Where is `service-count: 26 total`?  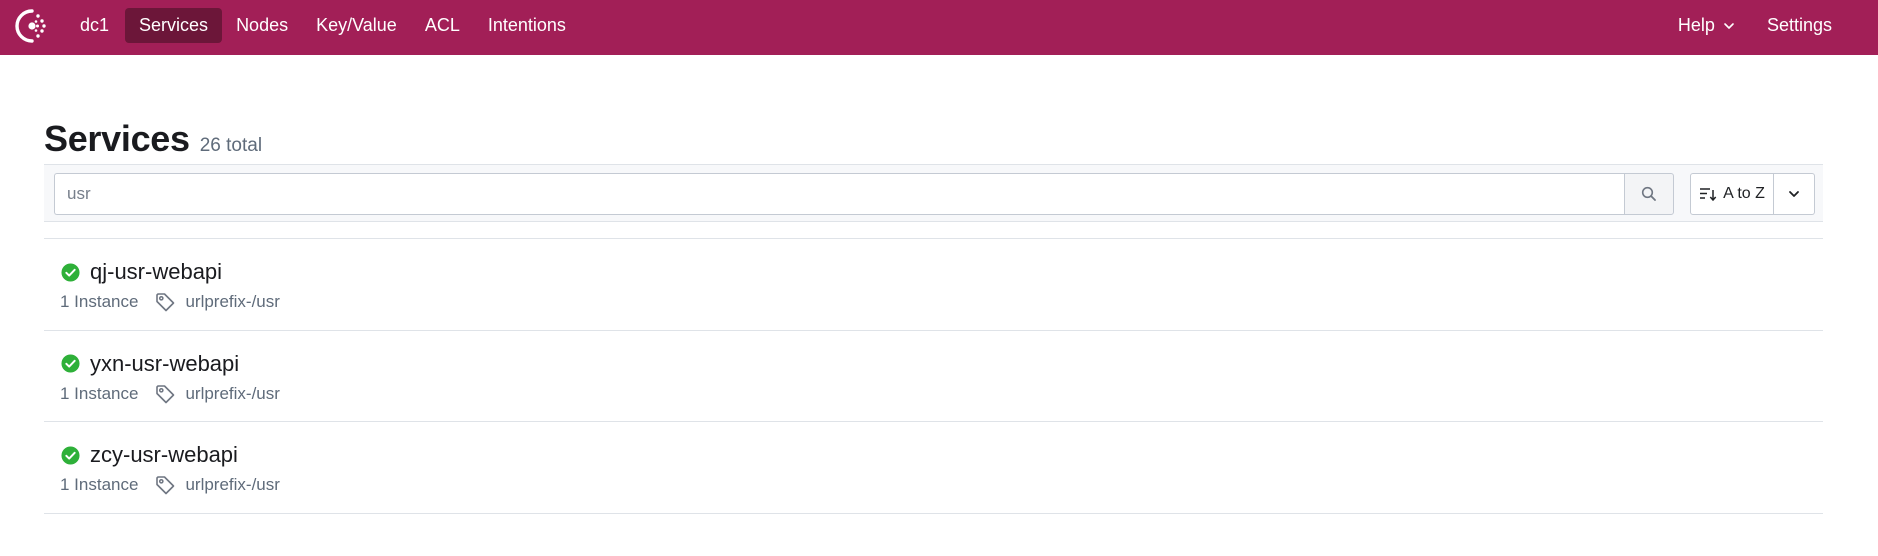
service-count: 26 total is located at coordinates (231, 145).